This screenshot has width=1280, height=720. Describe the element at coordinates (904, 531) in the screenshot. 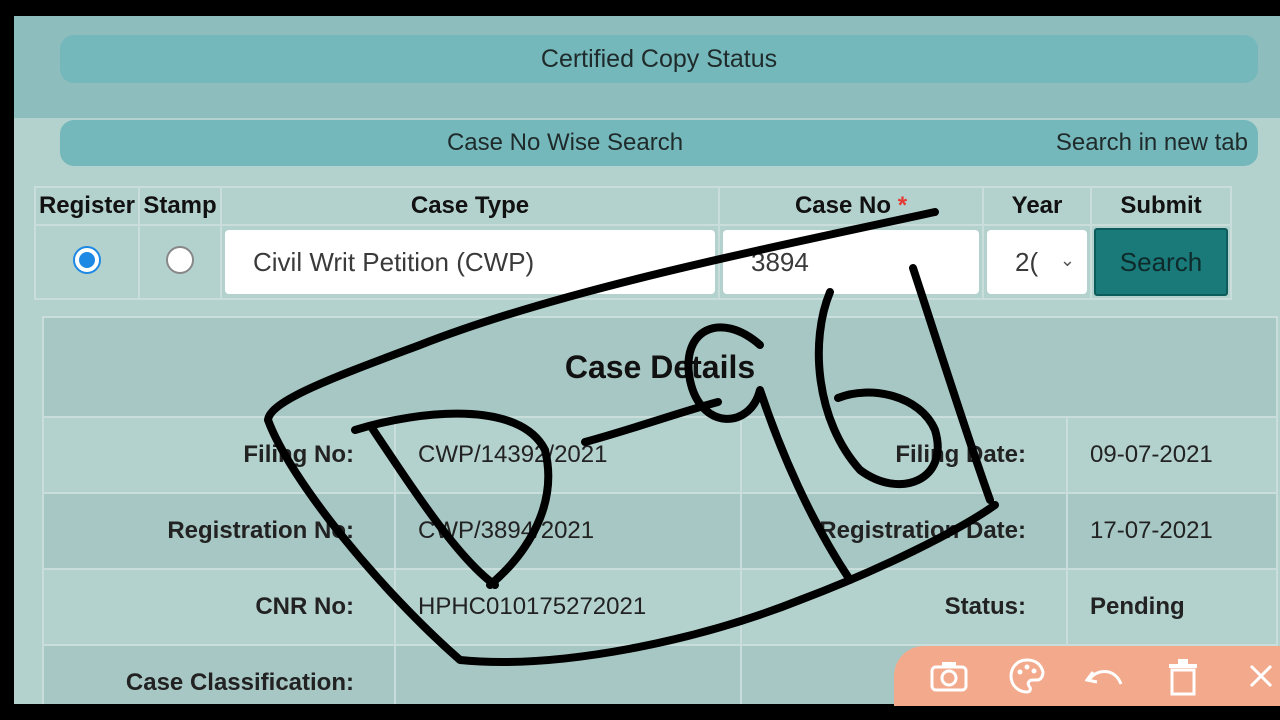

I see `detail-label: Registration Date:` at that location.